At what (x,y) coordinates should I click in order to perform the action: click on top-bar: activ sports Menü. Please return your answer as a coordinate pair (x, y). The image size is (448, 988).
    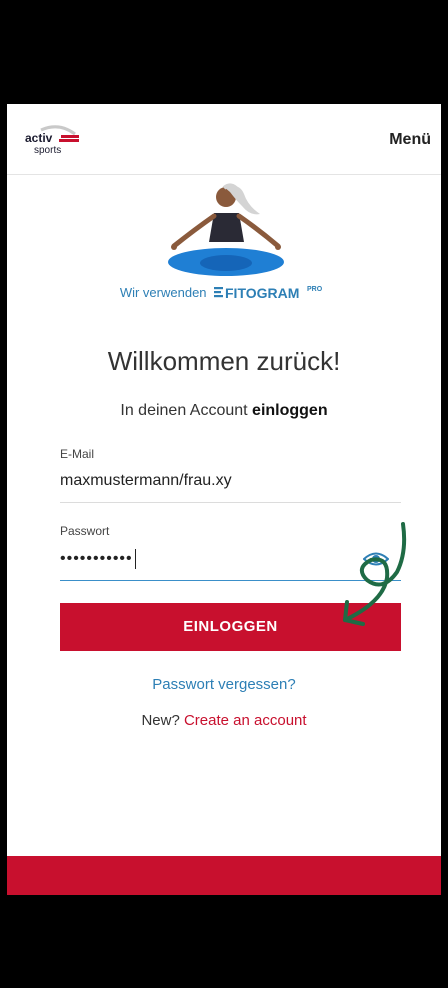
    Looking at the image, I should click on (224, 139).